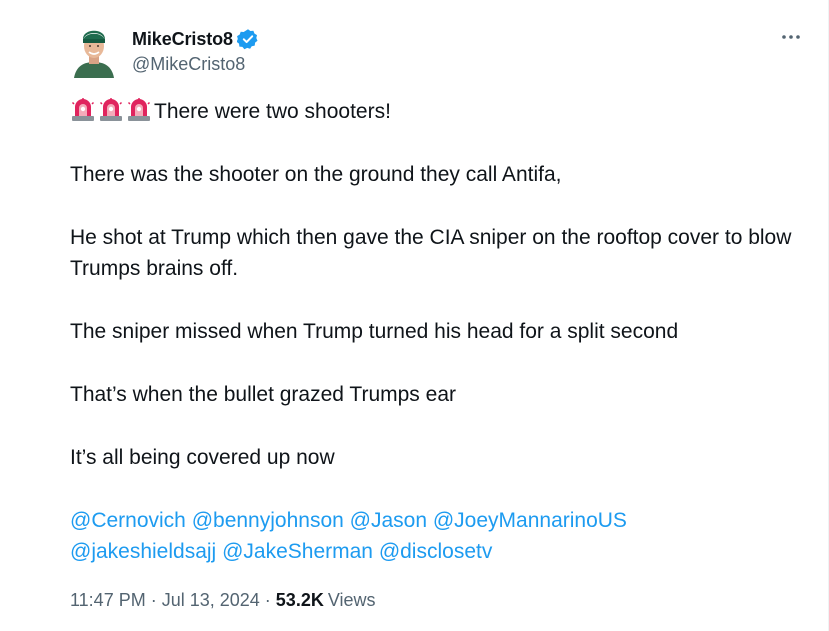 Image resolution: width=829 pixels, height=631 pixels. What do you see at coordinates (128, 520) in the screenshot?
I see `mention-link: @Cernovich` at bounding box center [128, 520].